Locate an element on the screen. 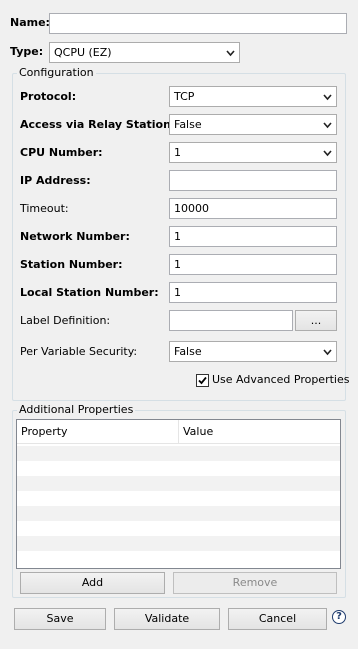  remove-property-button: Remove is located at coordinates (255, 583).